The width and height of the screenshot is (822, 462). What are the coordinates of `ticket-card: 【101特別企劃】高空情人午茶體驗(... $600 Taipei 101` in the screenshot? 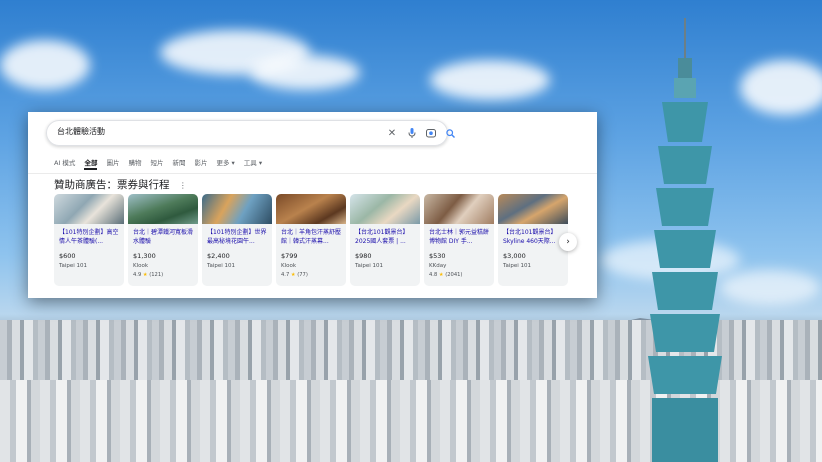 It's located at (89, 240).